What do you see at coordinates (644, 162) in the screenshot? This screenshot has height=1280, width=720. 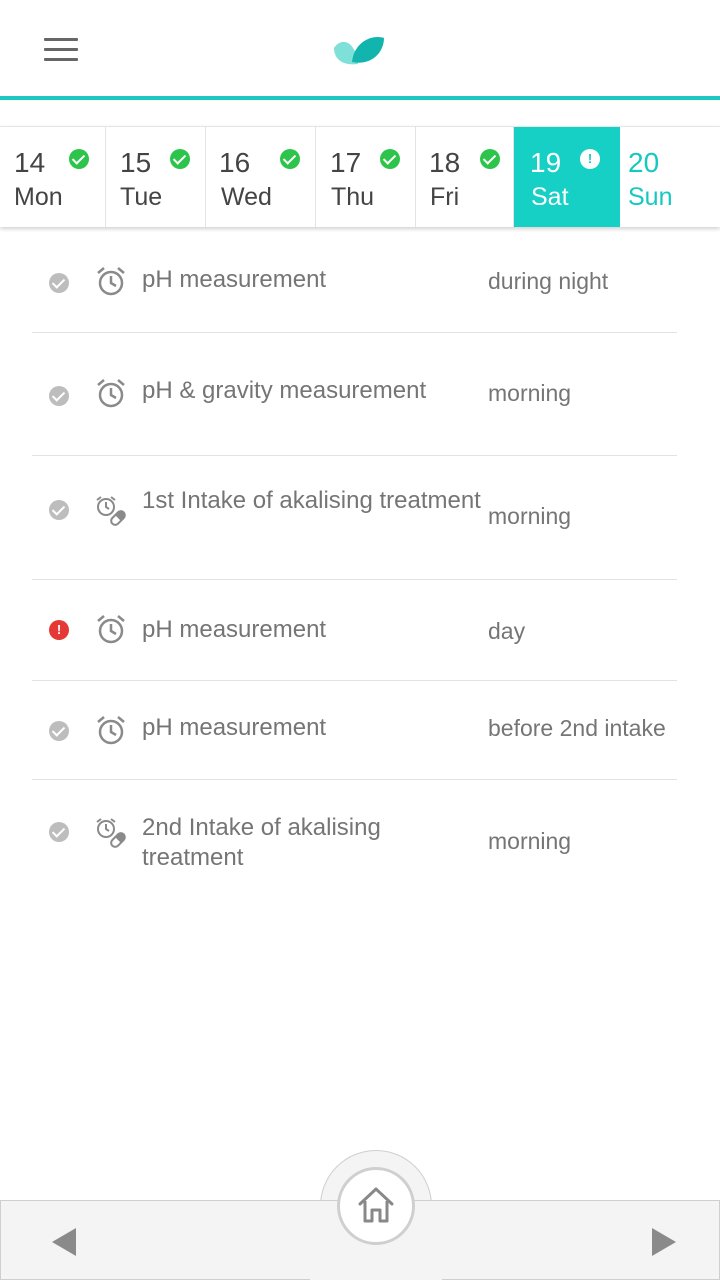 I see `day-number: 20` at bounding box center [644, 162].